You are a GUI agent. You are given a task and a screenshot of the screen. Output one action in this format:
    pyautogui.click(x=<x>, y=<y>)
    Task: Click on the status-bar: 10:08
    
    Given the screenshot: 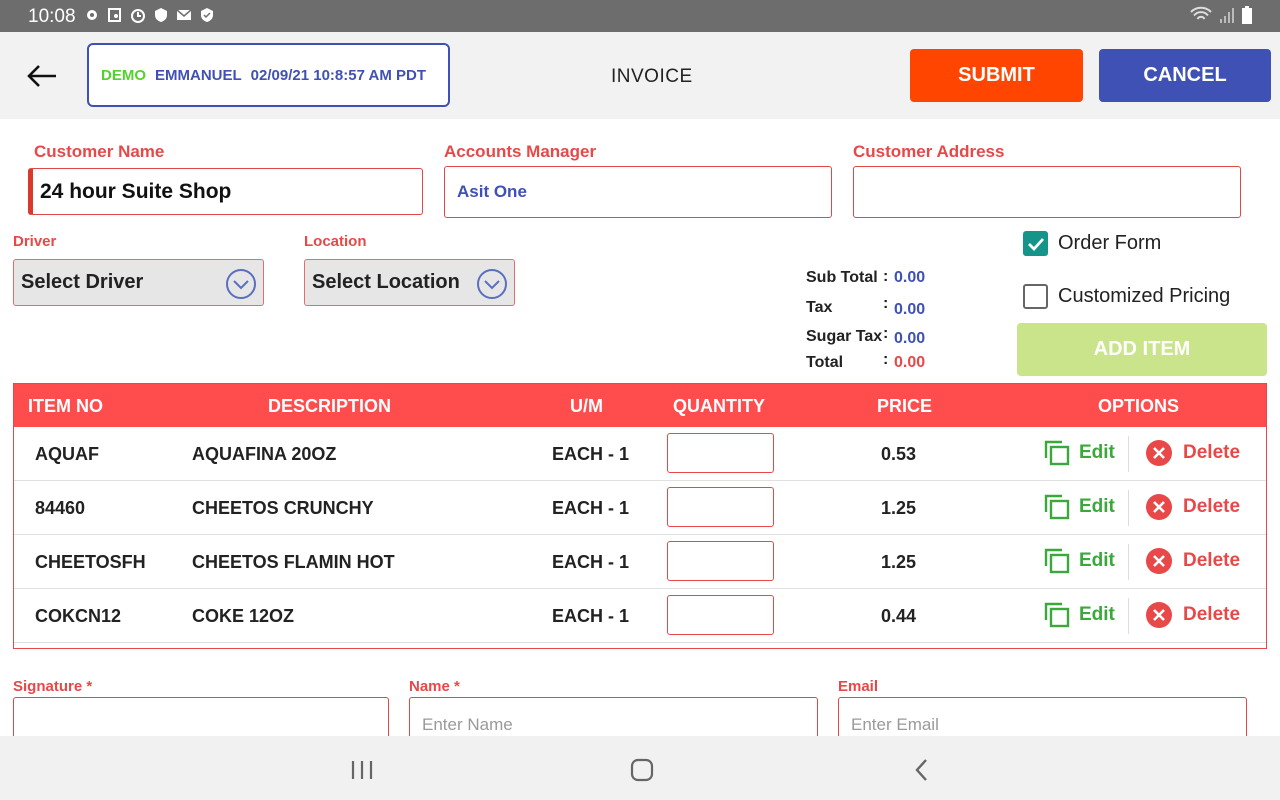 What is the action you would take?
    pyautogui.click(x=640, y=16)
    